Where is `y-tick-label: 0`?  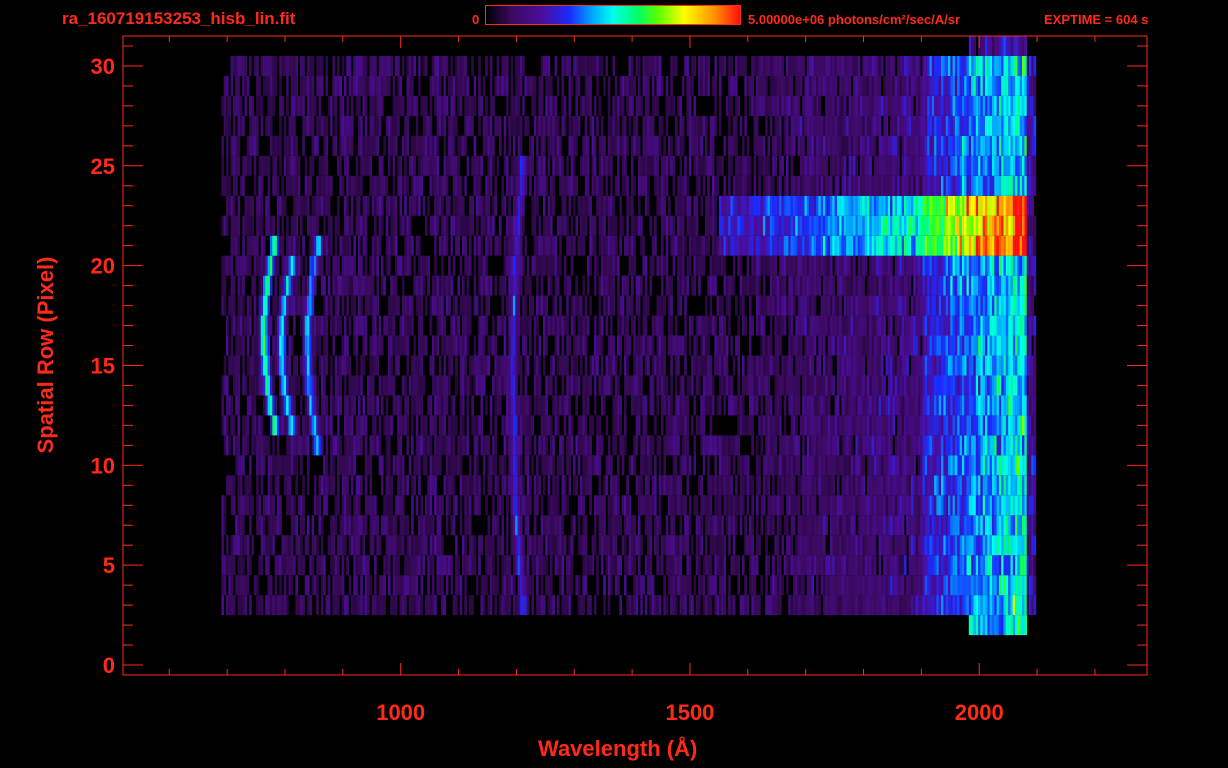
y-tick-label: 0 is located at coordinates (109, 665).